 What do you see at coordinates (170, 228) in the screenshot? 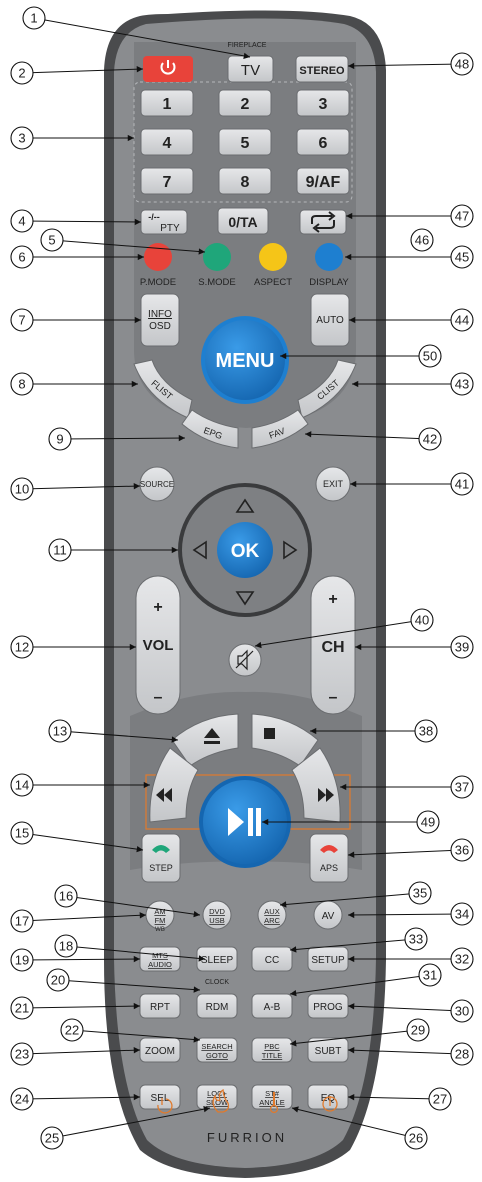
I see `pty-bottom-label: PTY` at bounding box center [170, 228].